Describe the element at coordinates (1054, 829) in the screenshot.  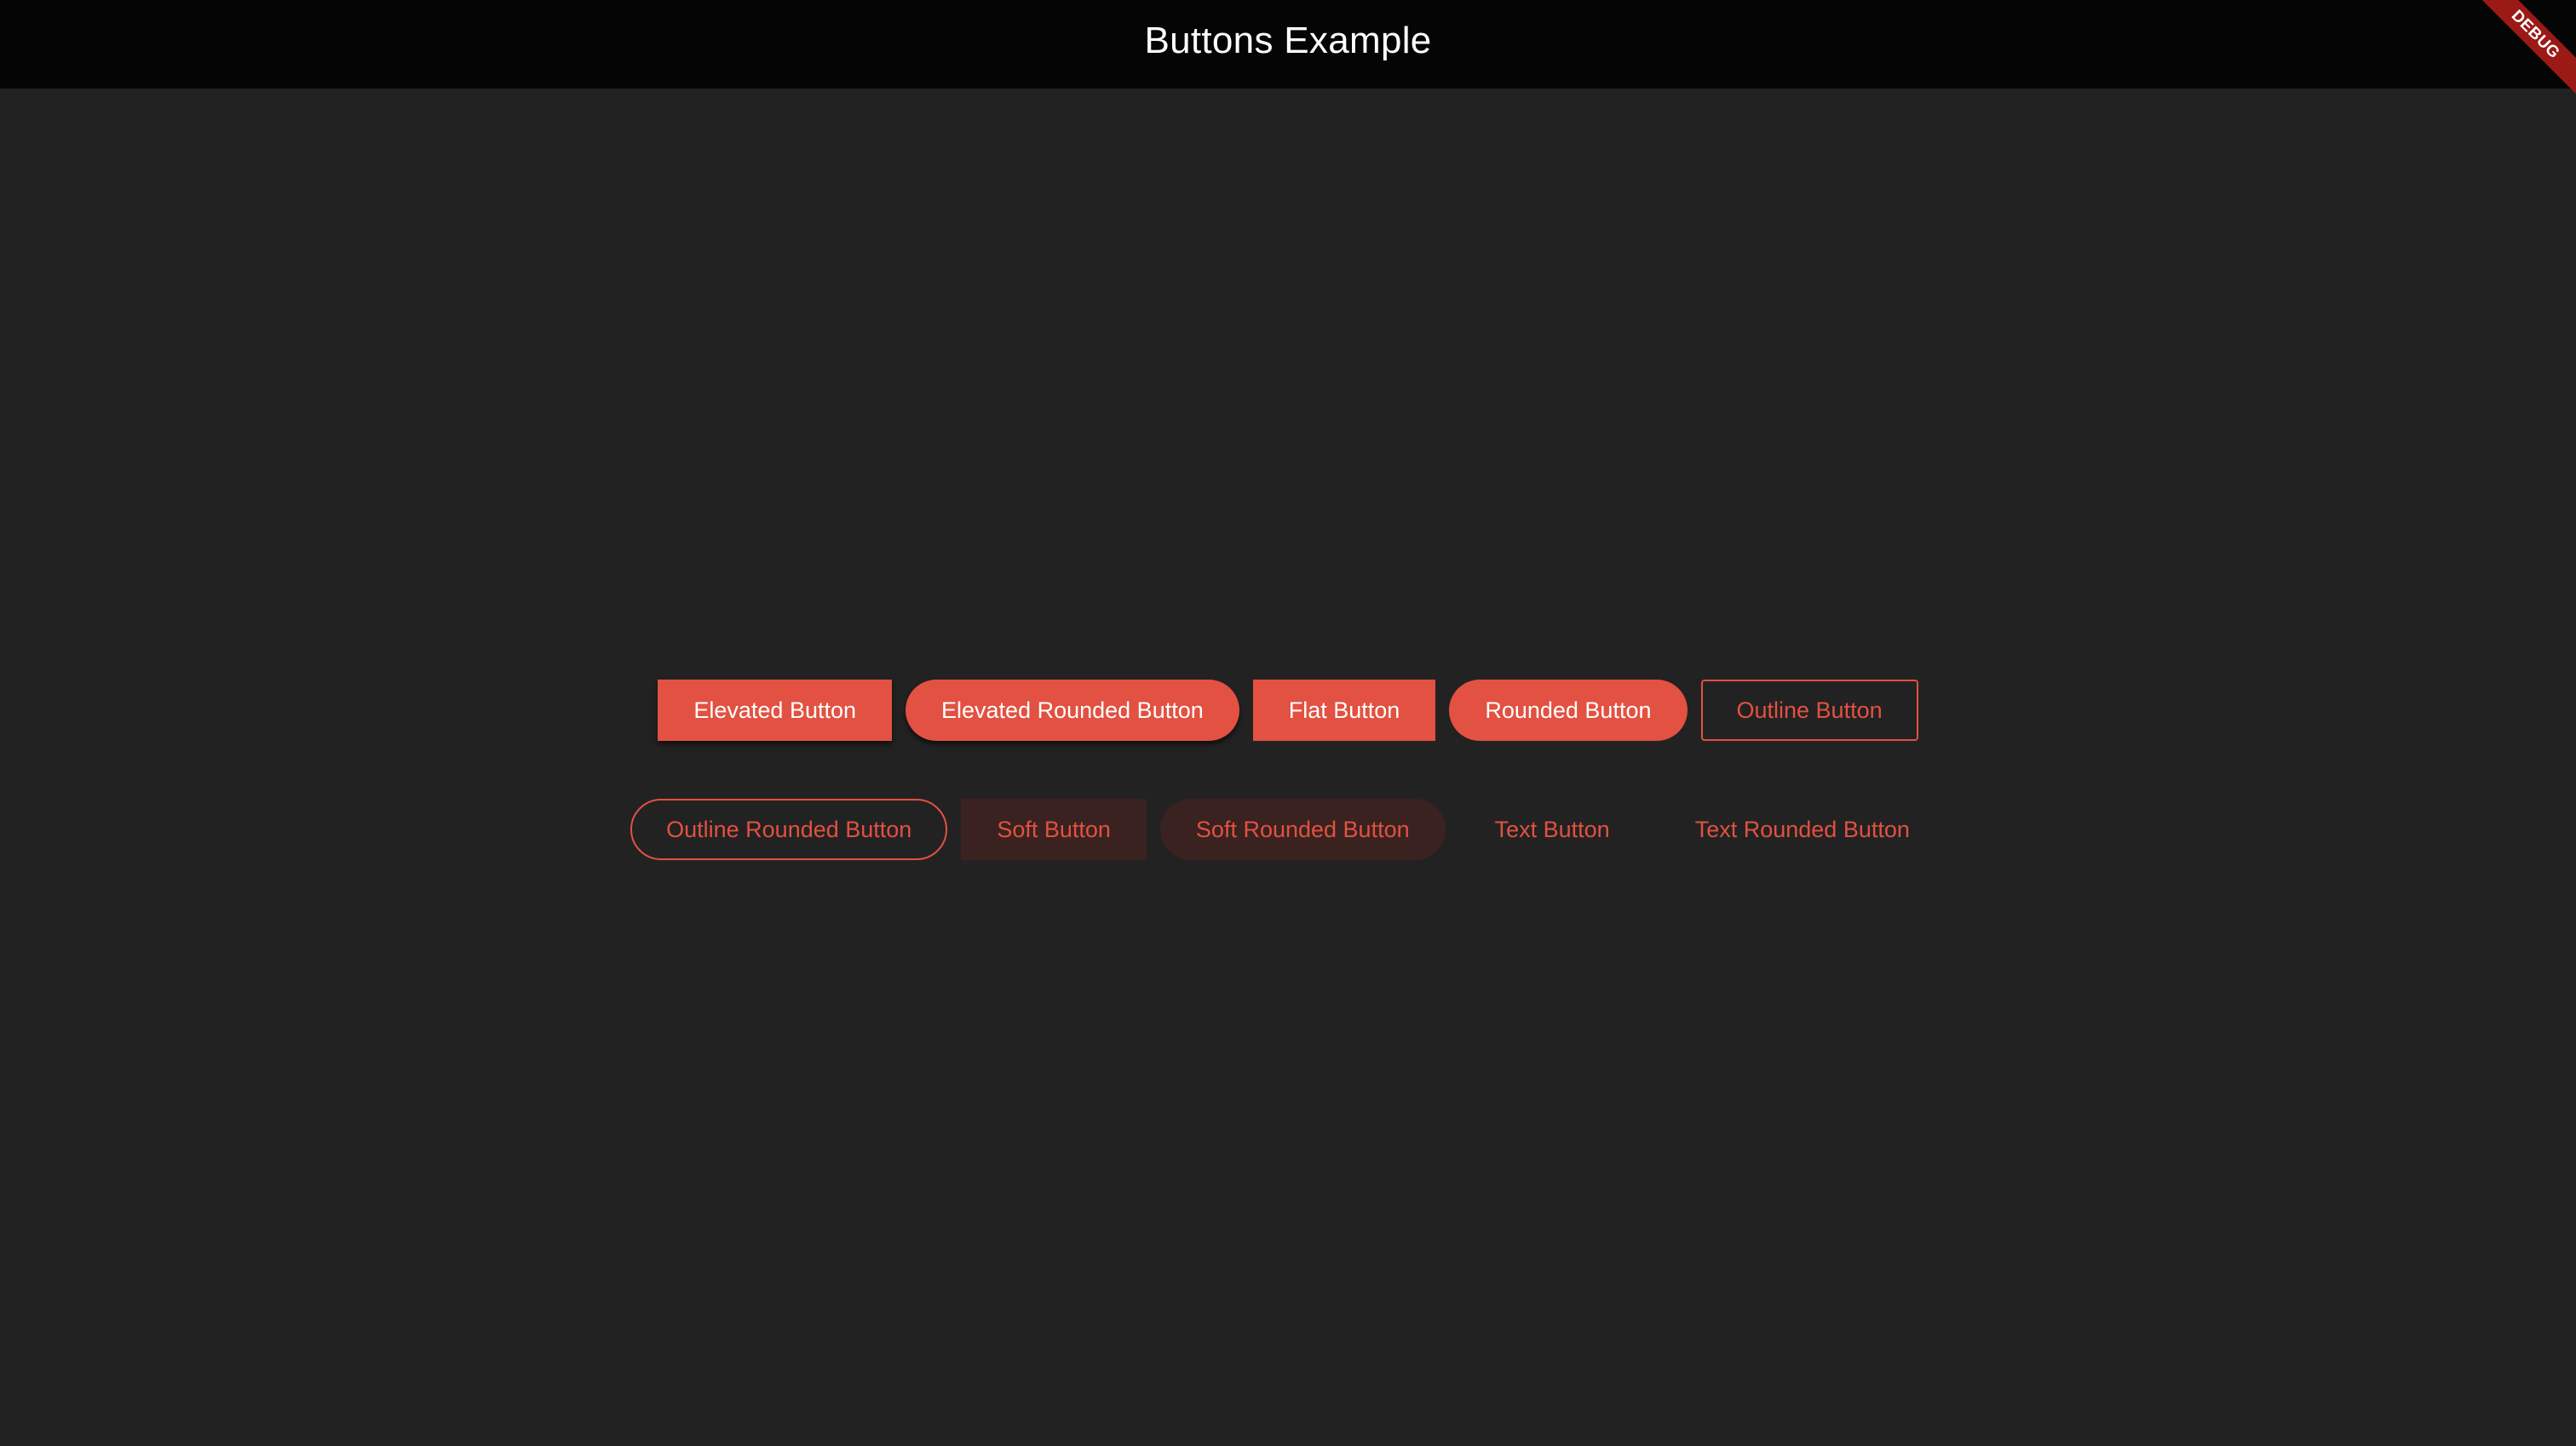
I see `soft-button: Soft Button` at that location.